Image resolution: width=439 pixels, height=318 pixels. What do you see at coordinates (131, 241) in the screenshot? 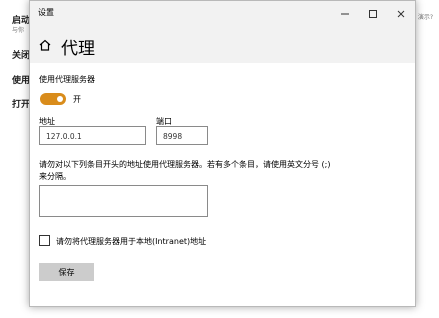
I see `bypass-local-label: 请勿将代理服务器用于本地(Intranet)地址` at bounding box center [131, 241].